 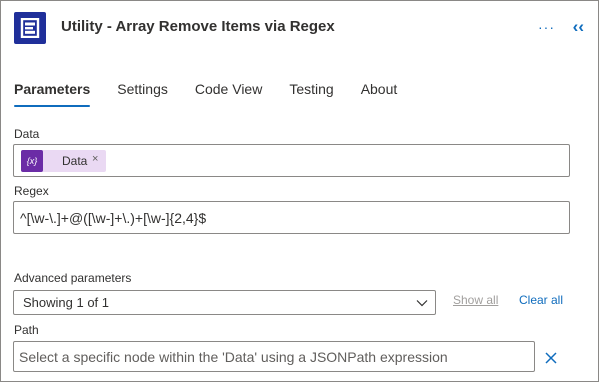 I want to click on advanced-parameters-label: Advanced parameters, so click(x=73, y=278).